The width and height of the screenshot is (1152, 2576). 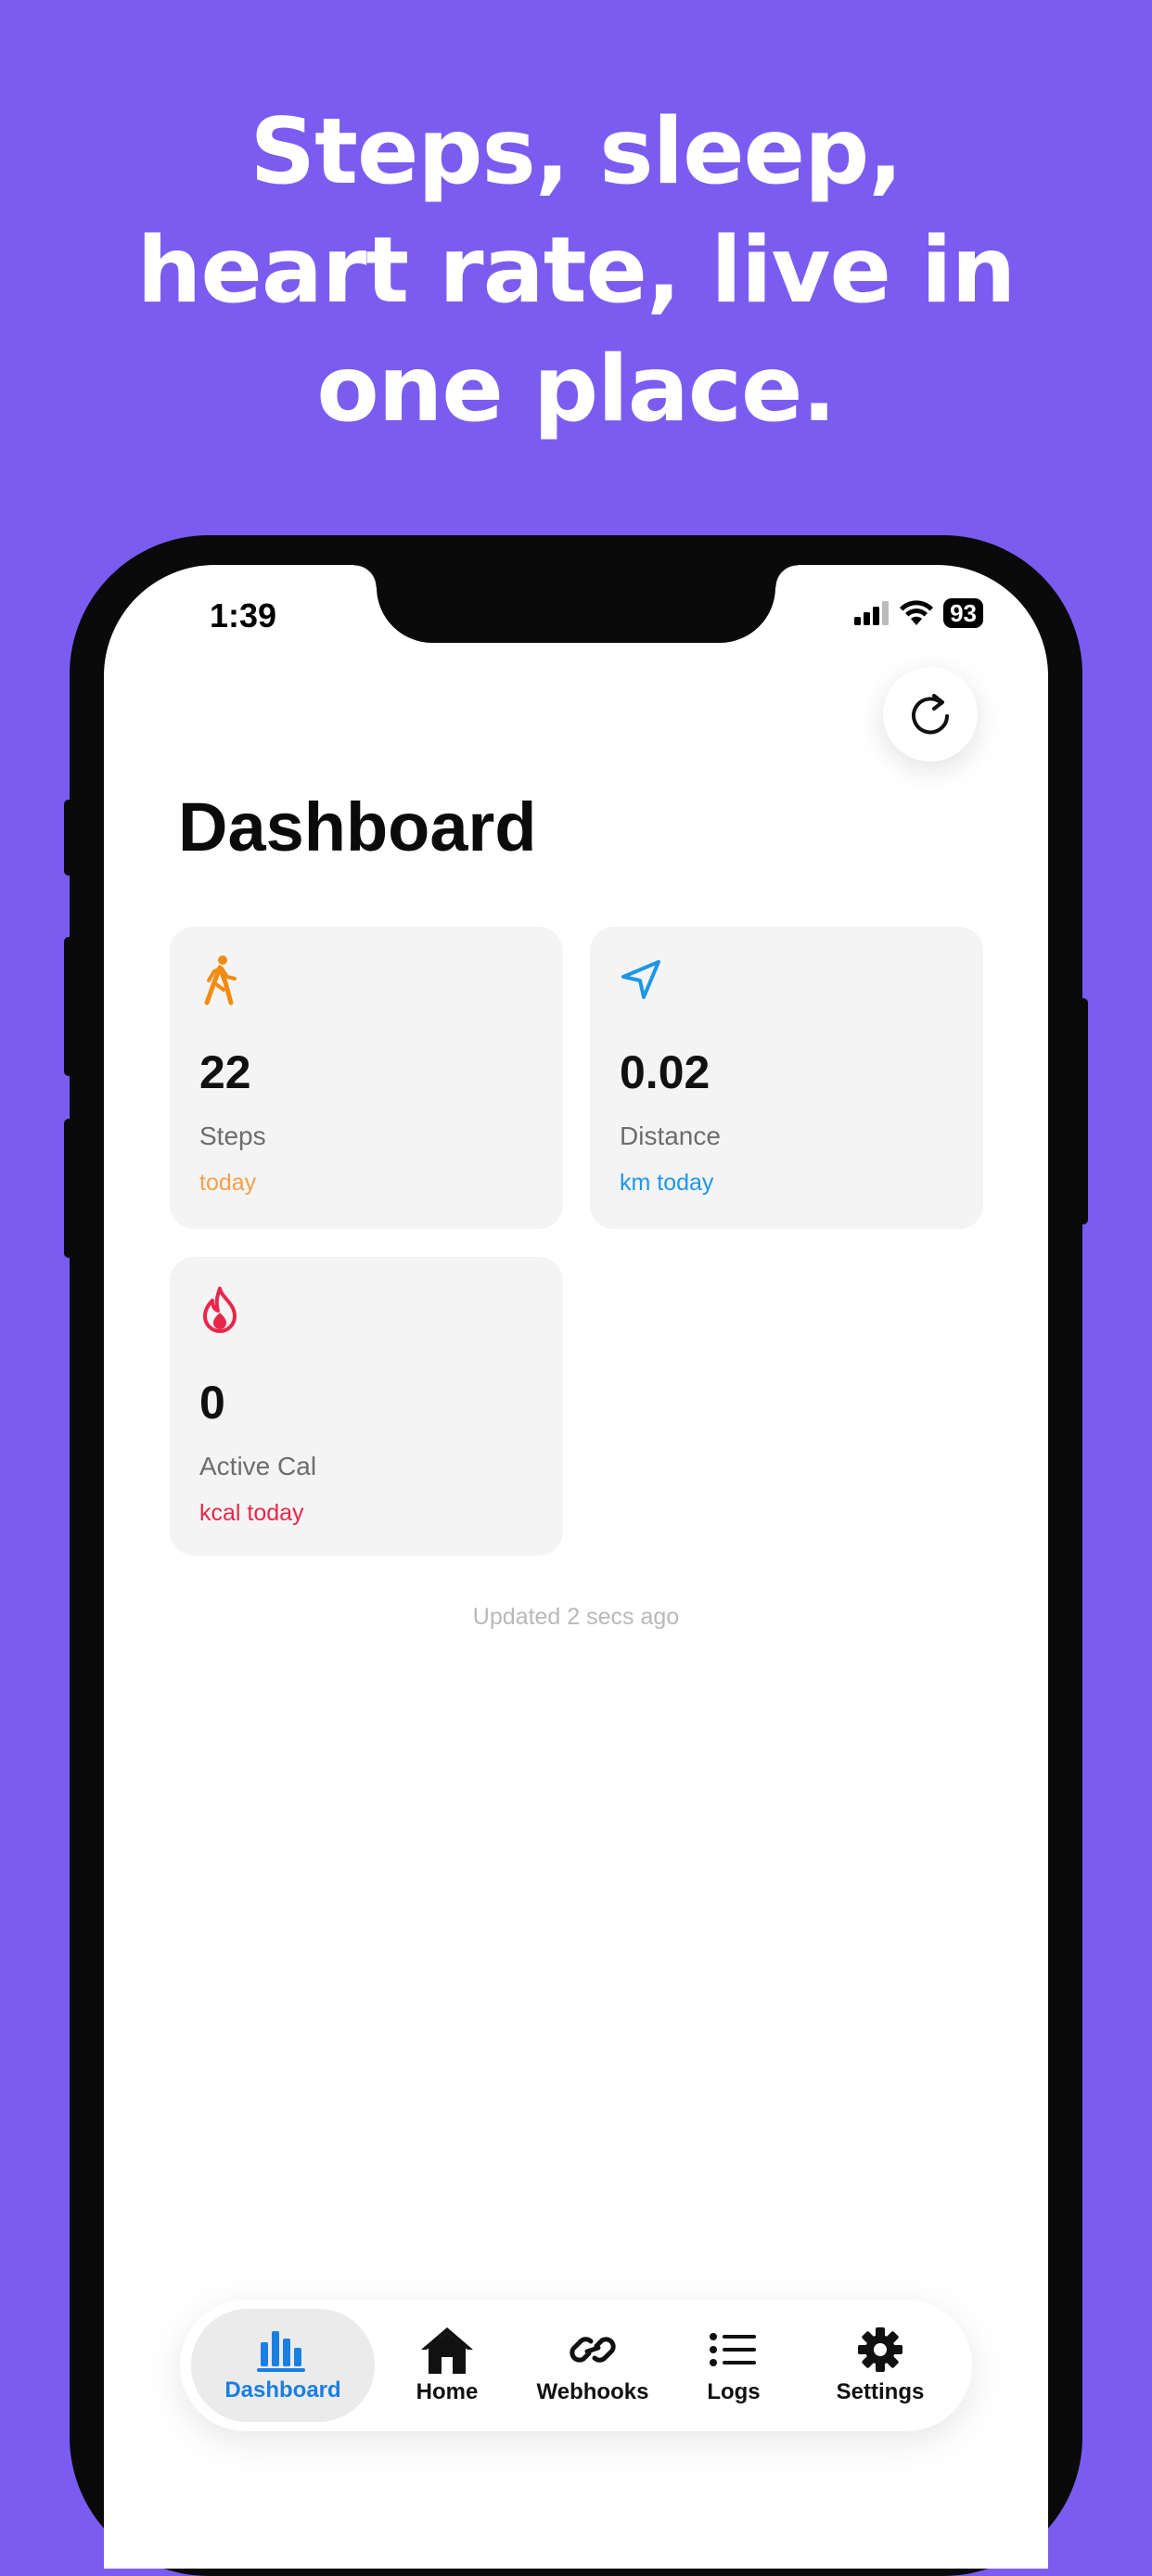 What do you see at coordinates (670, 1135) in the screenshot?
I see `distance-label: Distance` at bounding box center [670, 1135].